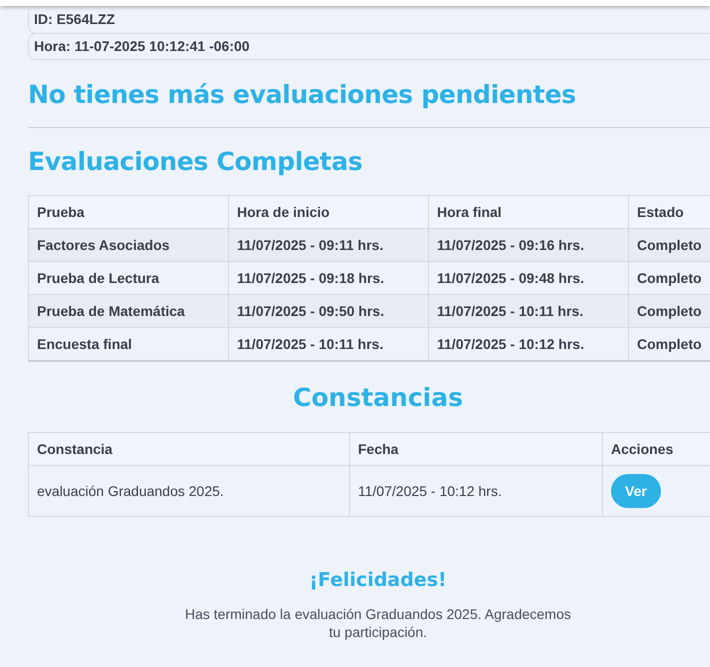  I want to click on table-cell: 11/07/2025 - 09:18 hrs., so click(328, 278).